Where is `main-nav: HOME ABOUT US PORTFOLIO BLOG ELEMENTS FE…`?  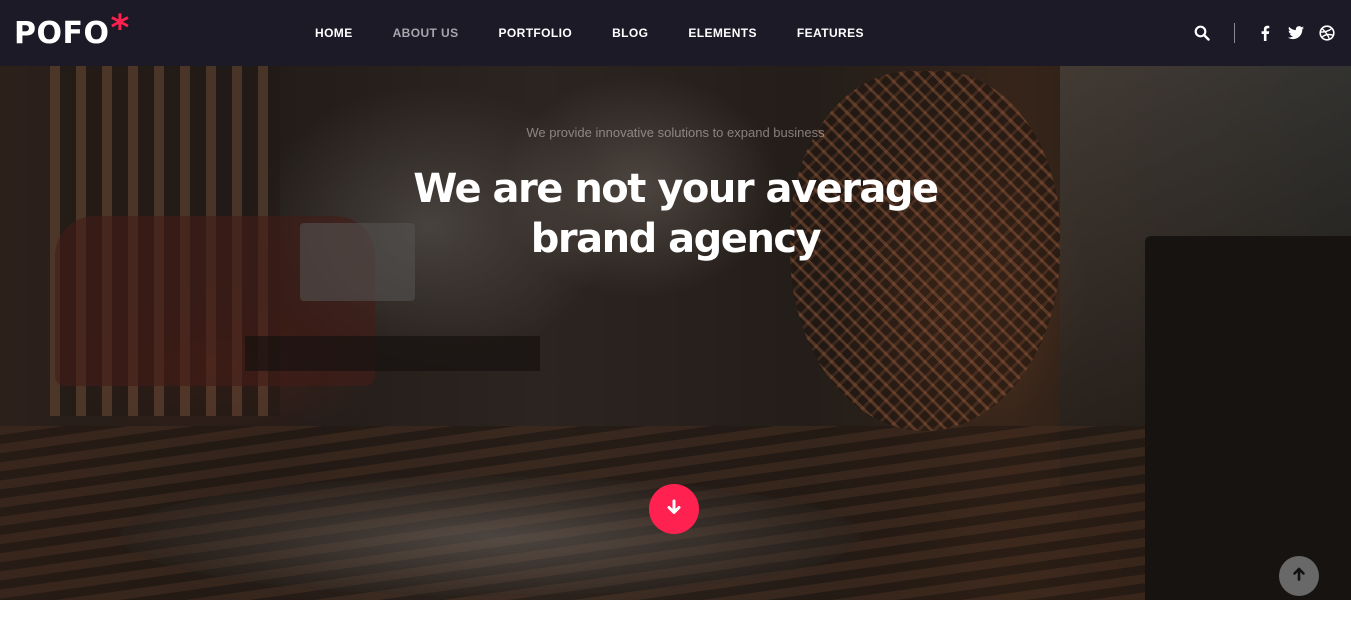
main-nav: HOME ABOUT US PORTFOLIO BLOG ELEMENTS FE… is located at coordinates (609, 33).